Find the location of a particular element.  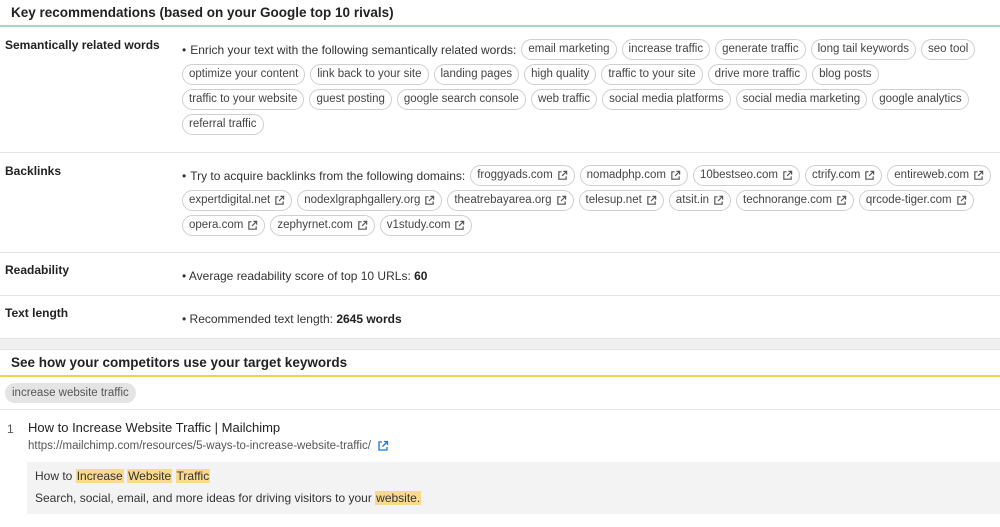

backlink-domain-chip: opera.com is located at coordinates (224, 225).